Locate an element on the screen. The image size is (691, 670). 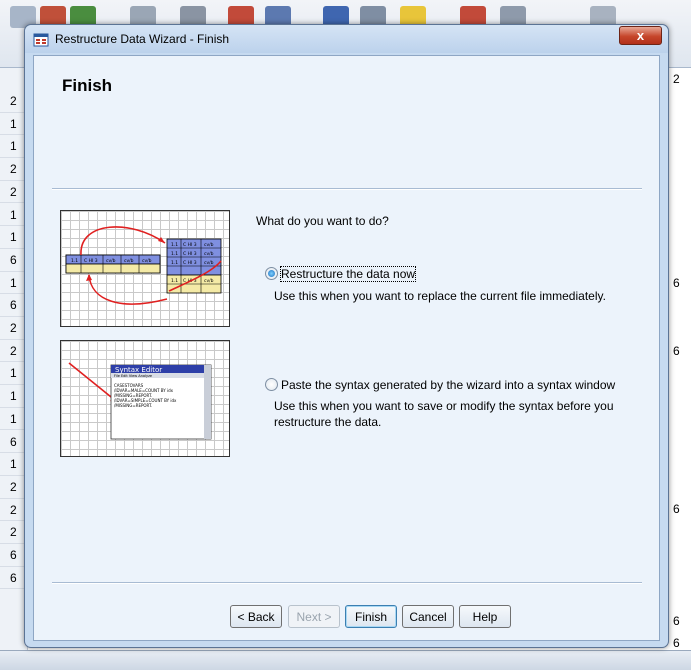
wide-cell: 1.1 is located at coordinates (74, 261).